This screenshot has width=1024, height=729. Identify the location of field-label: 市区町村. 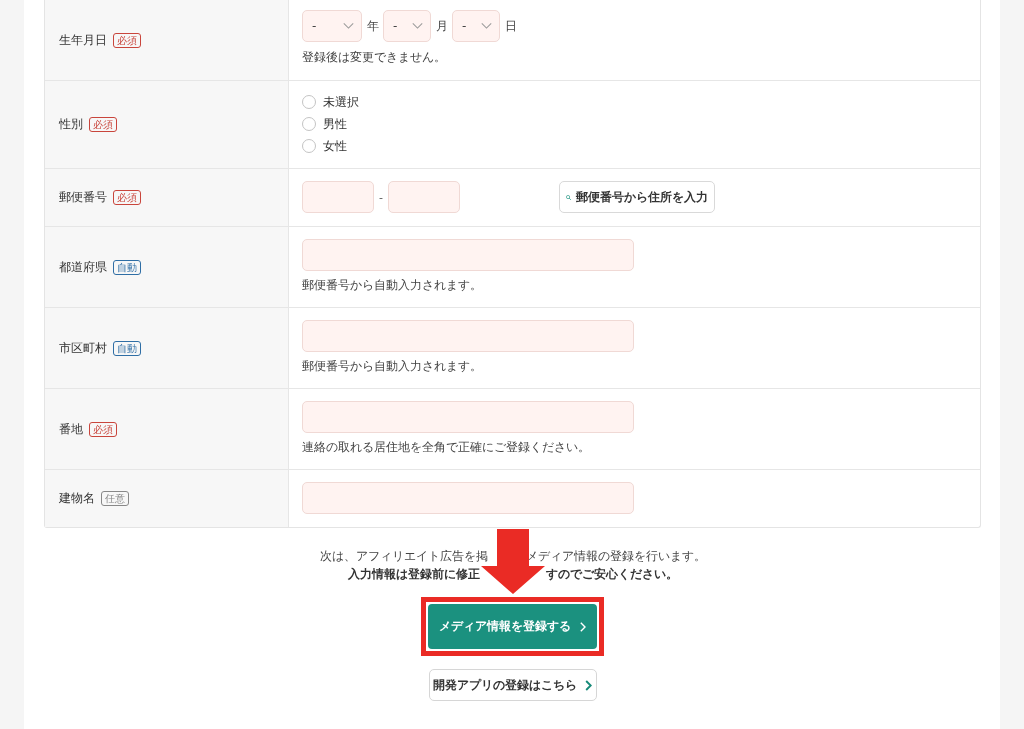
(83, 348).